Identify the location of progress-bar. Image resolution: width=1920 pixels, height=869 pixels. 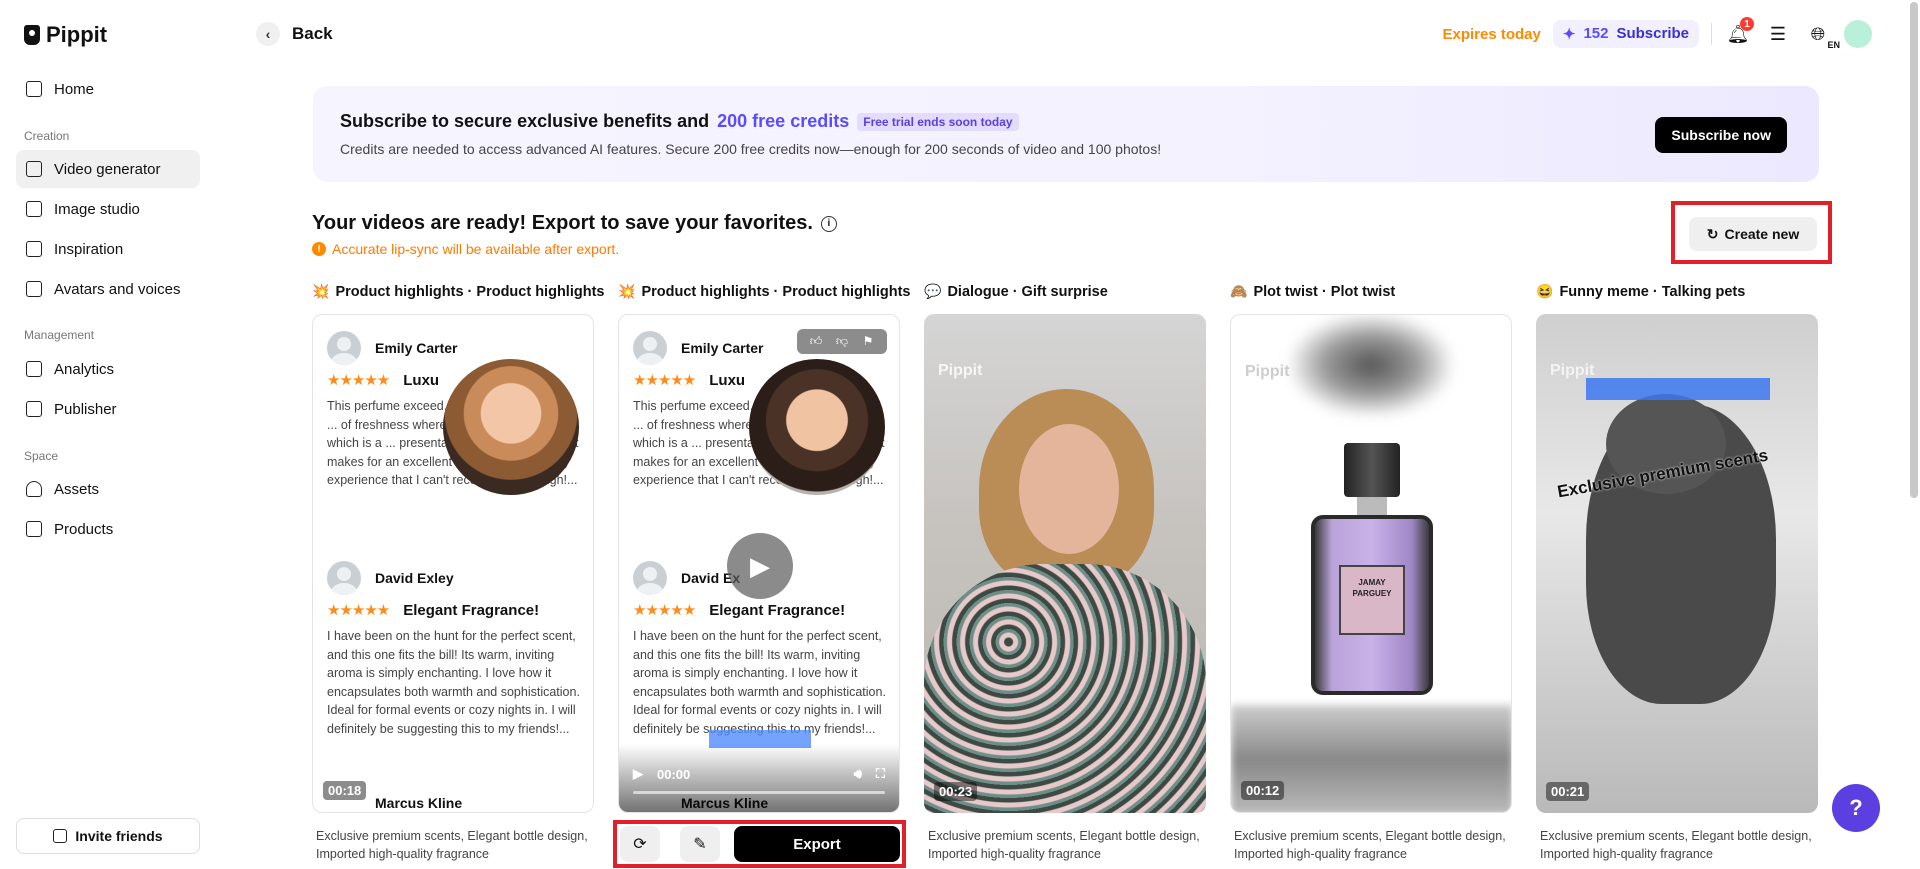
(759, 792).